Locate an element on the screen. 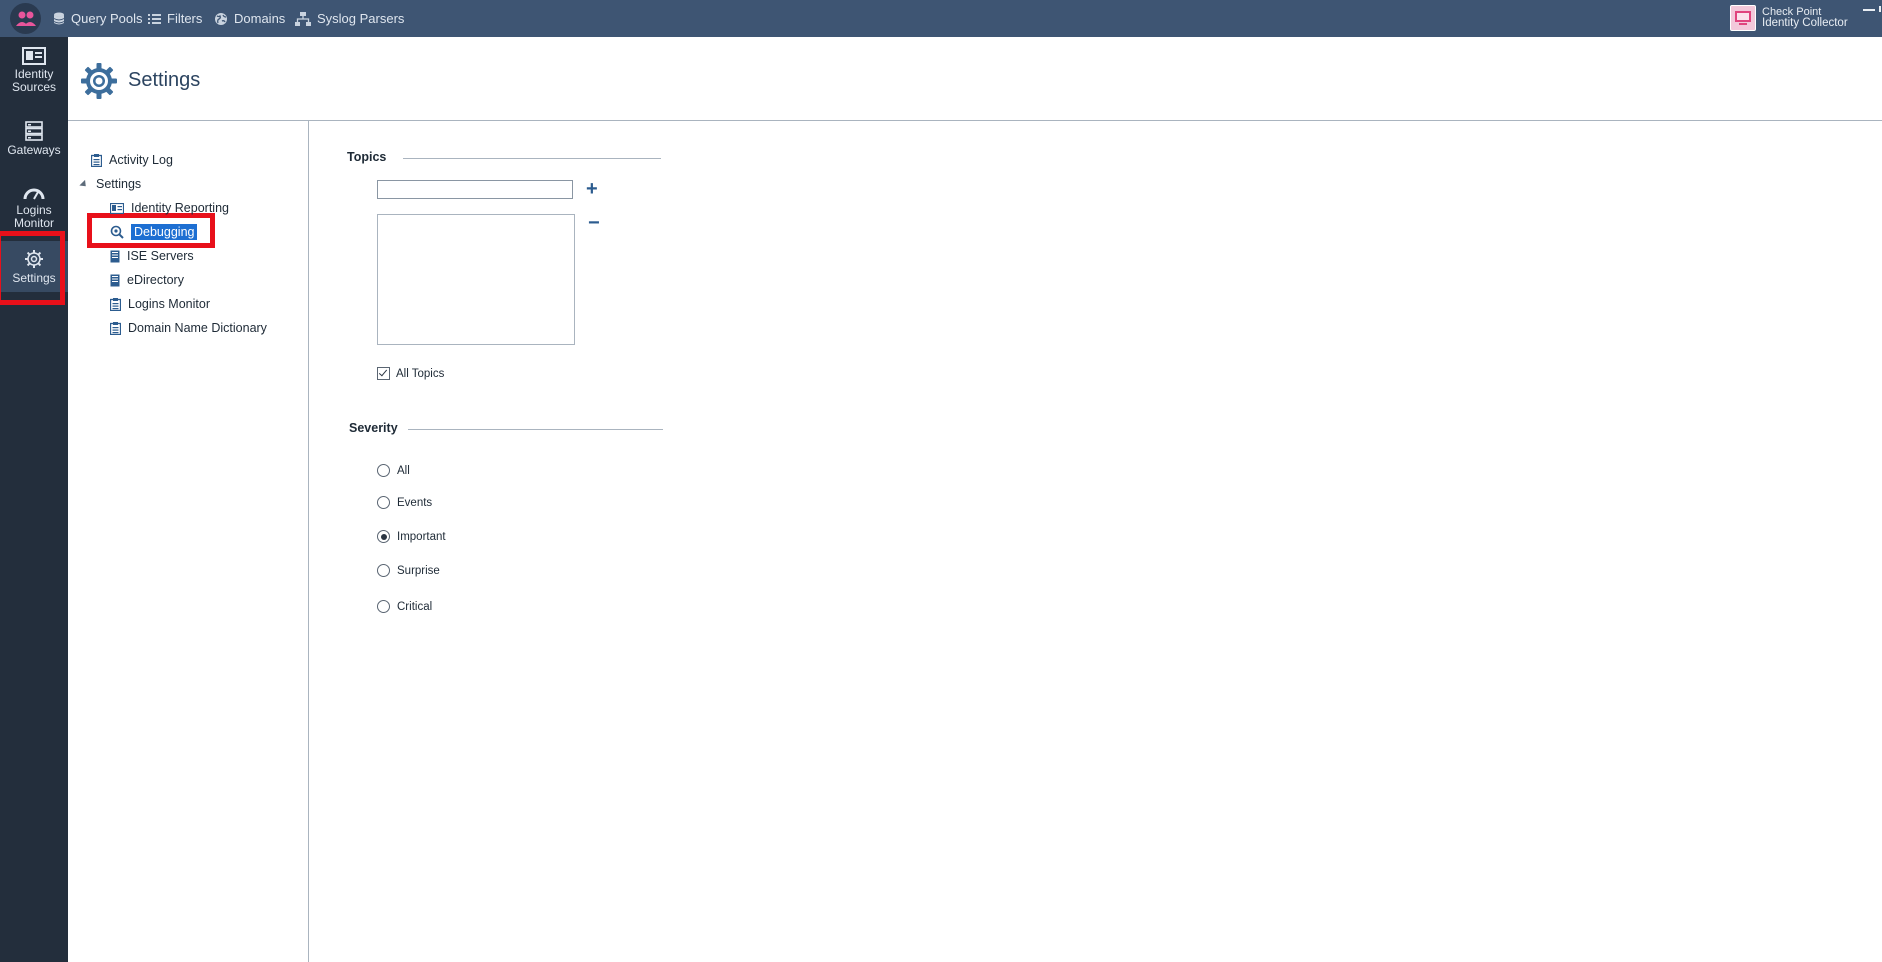 The image size is (1882, 962). tree-item-domain-name-dictionary: Domain Name Dictionary is located at coordinates (188, 328).